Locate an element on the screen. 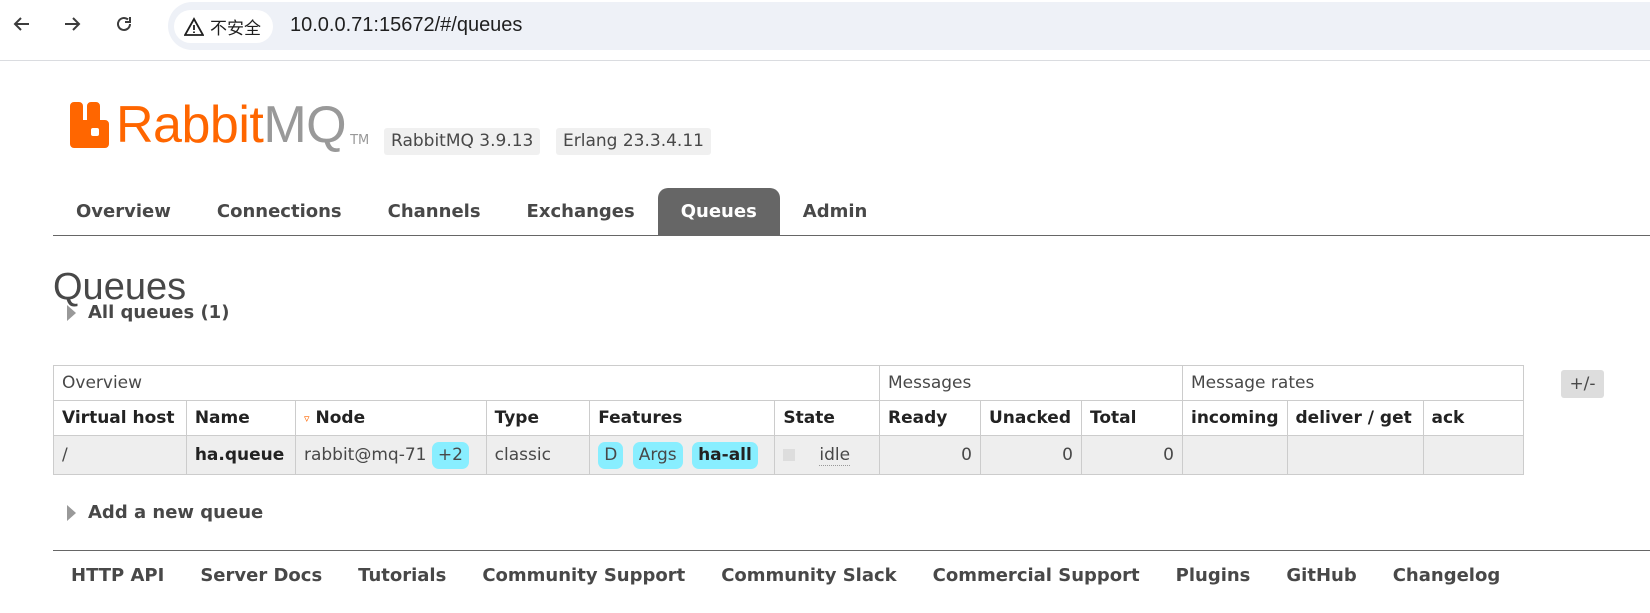 The height and width of the screenshot is (613, 1650). rabbitmq-logo: Rabbit MQ TM is located at coordinates (219, 125).